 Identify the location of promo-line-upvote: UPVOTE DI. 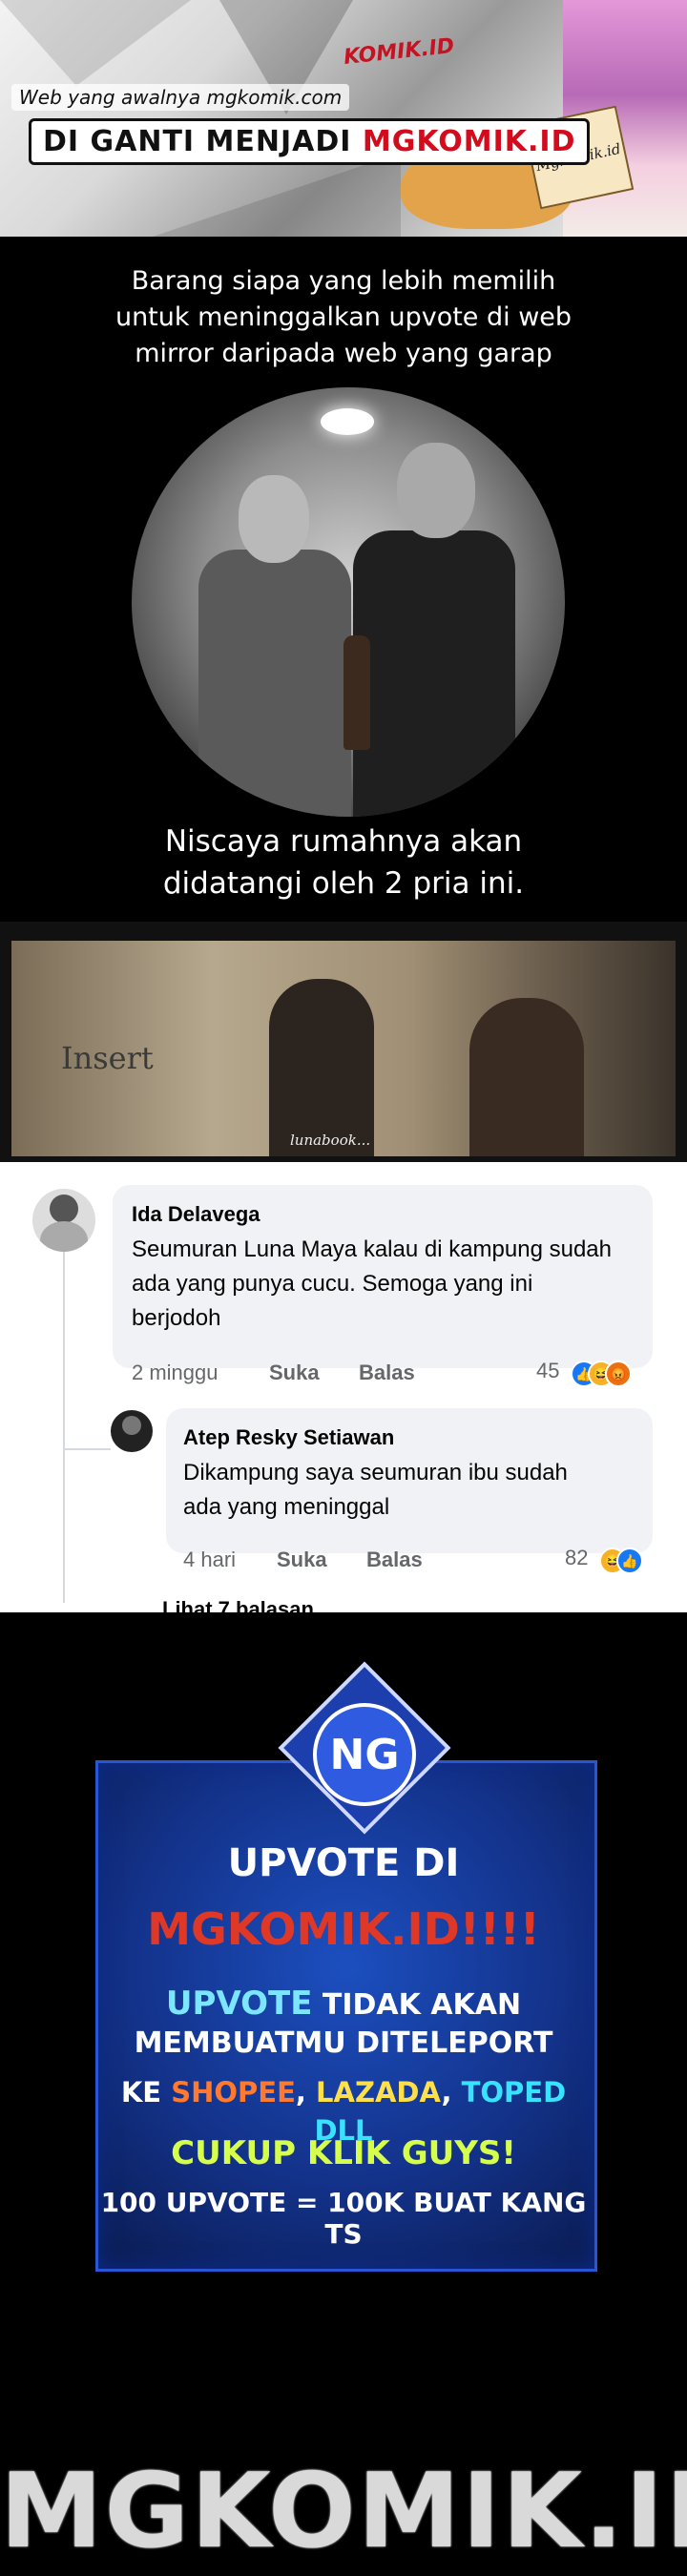
(343, 1863).